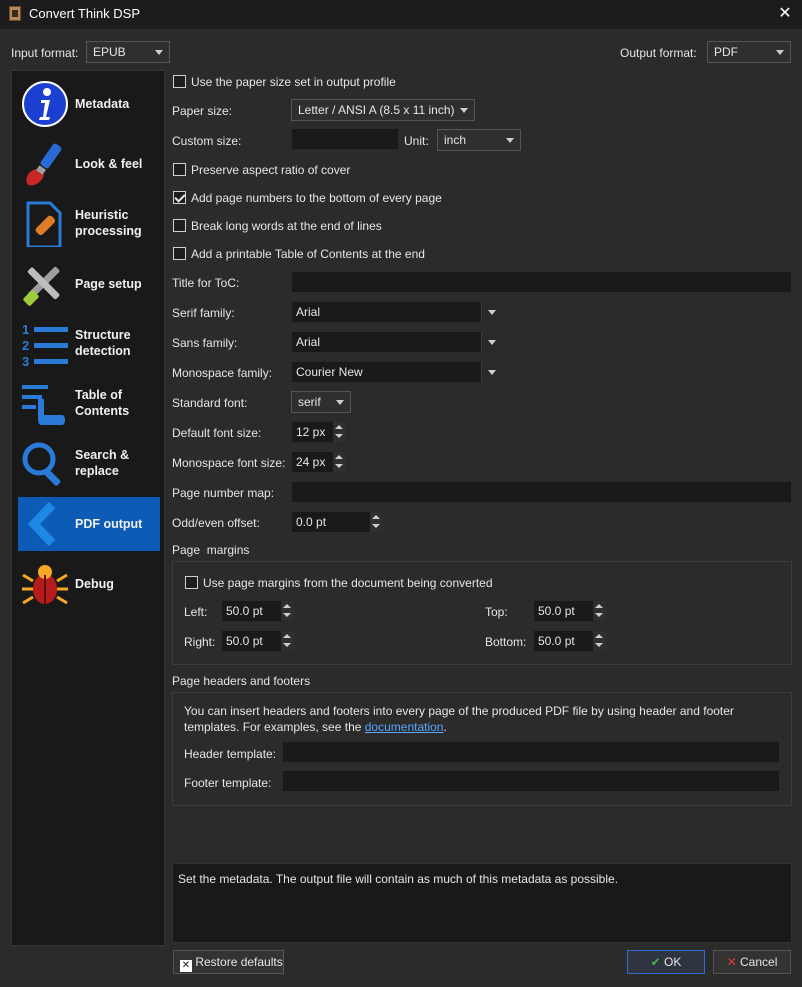  I want to click on ok-button: ✔ OK, so click(666, 962).